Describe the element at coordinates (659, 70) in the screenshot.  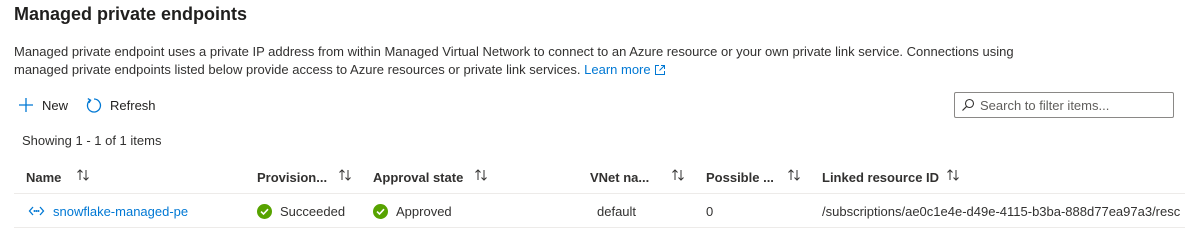
I see `external-link-icon` at that location.